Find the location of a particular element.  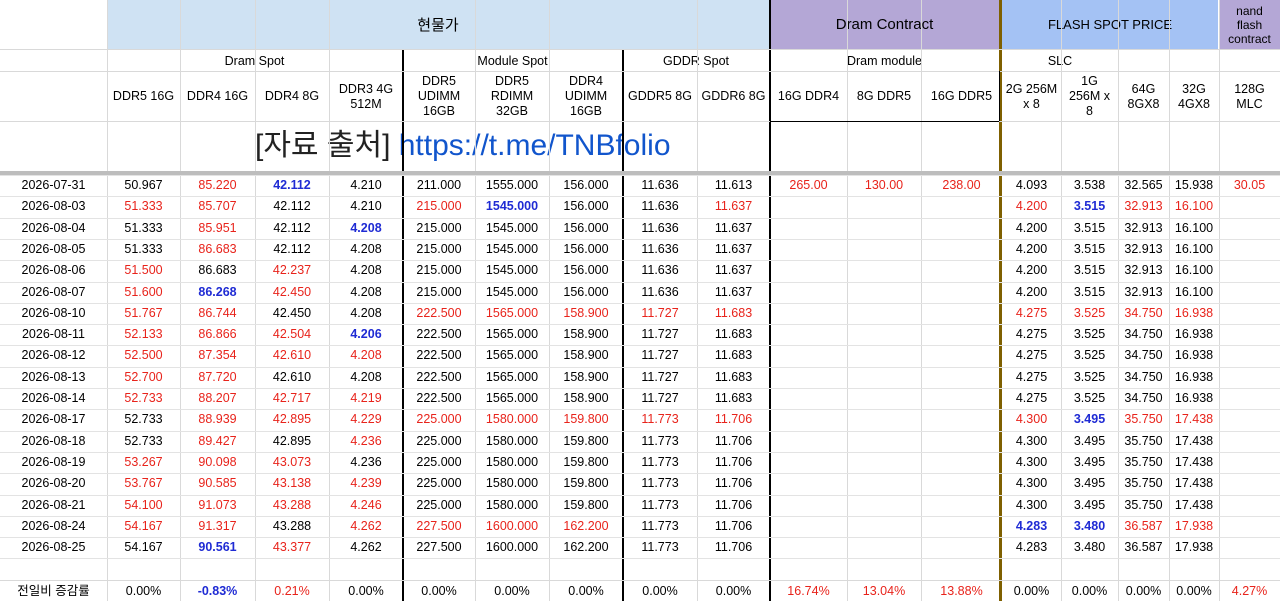

change-cell: 4.27% is located at coordinates (1249, 591).